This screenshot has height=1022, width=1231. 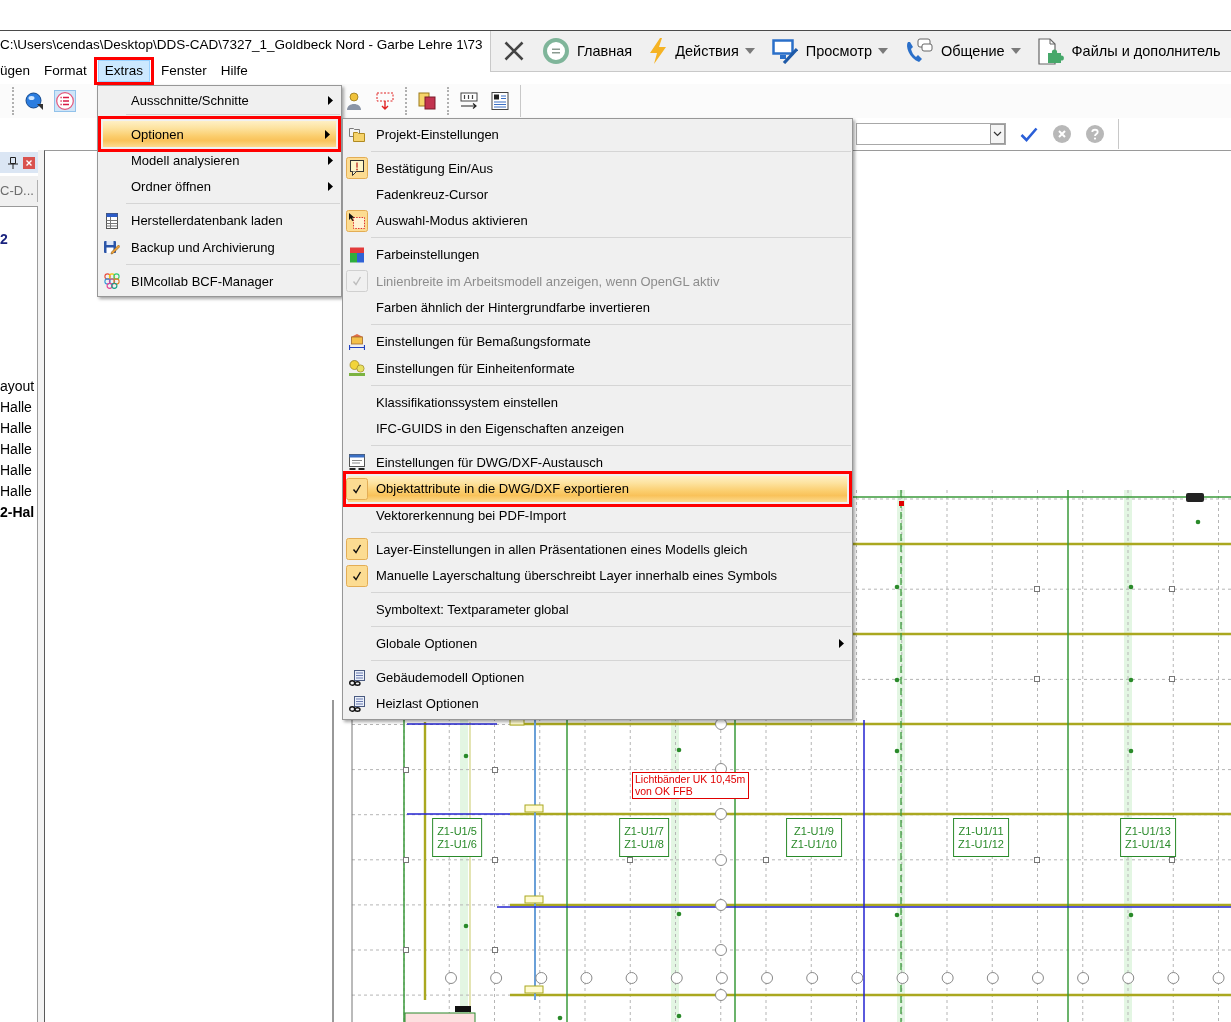 I want to click on menu-item: Farbeinstellungen, so click(x=597, y=255).